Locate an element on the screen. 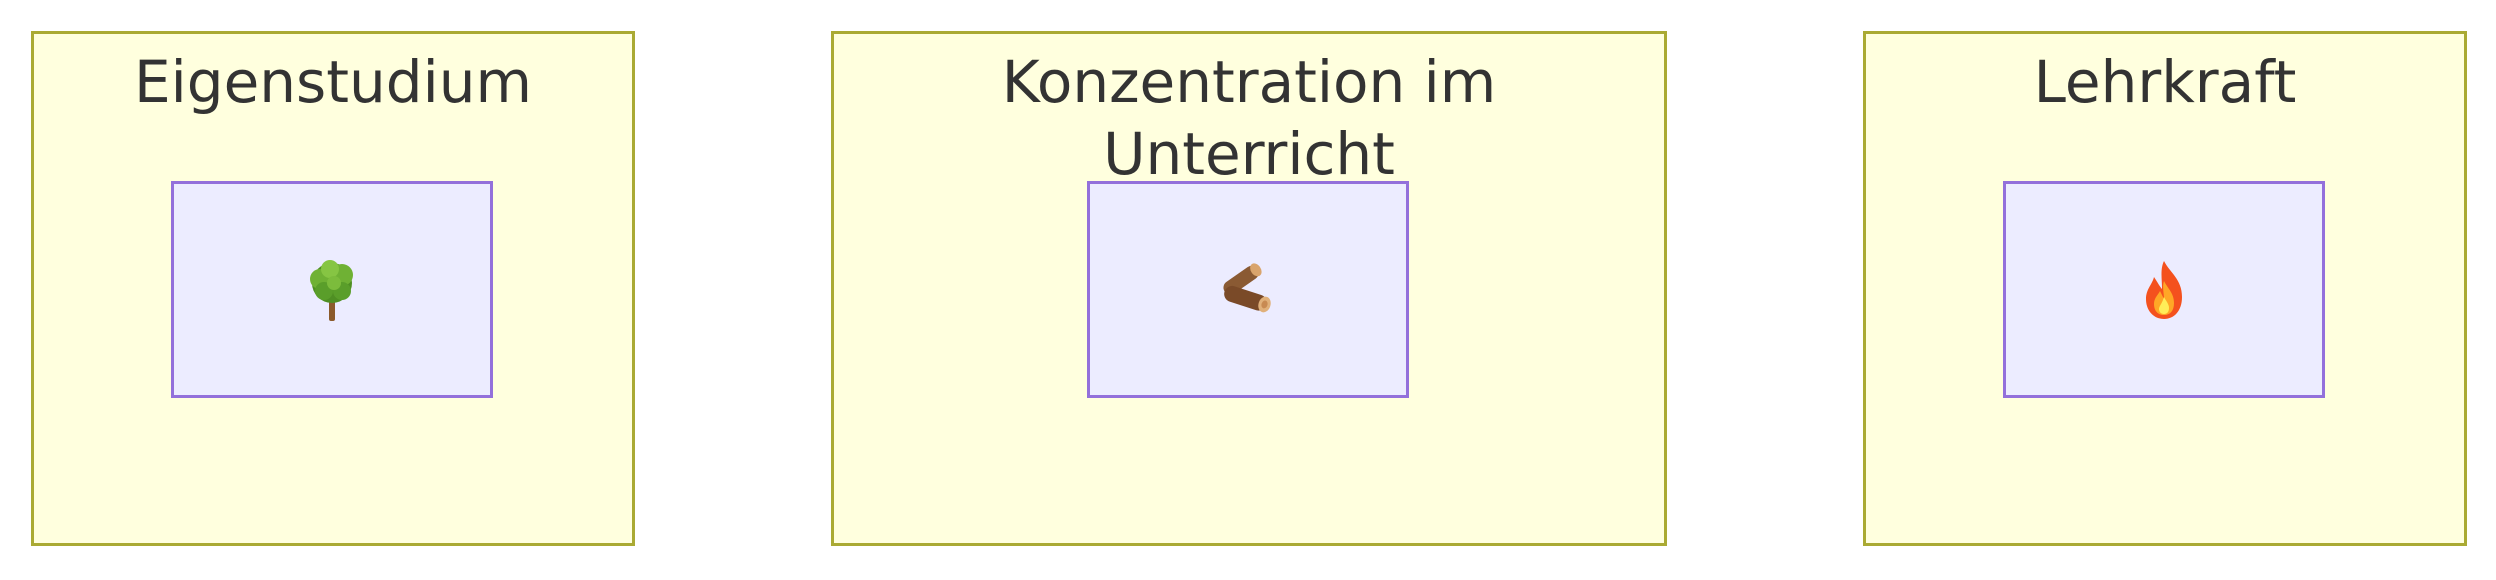  cluster-title: Lehrkraft is located at coordinates (2165, 82).